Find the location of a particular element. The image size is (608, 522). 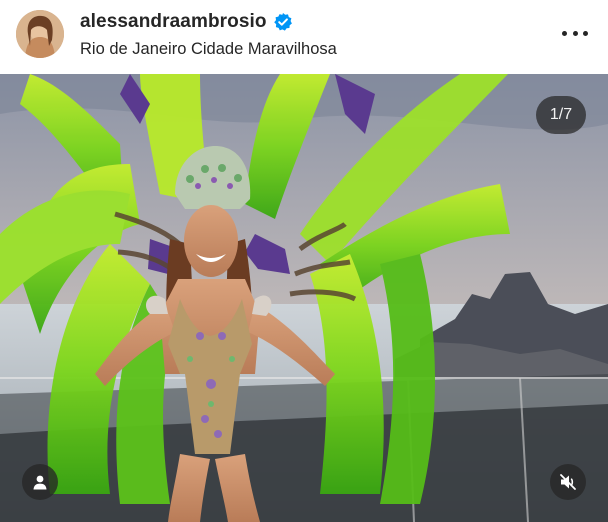

more-options-icon is located at coordinates (575, 33).